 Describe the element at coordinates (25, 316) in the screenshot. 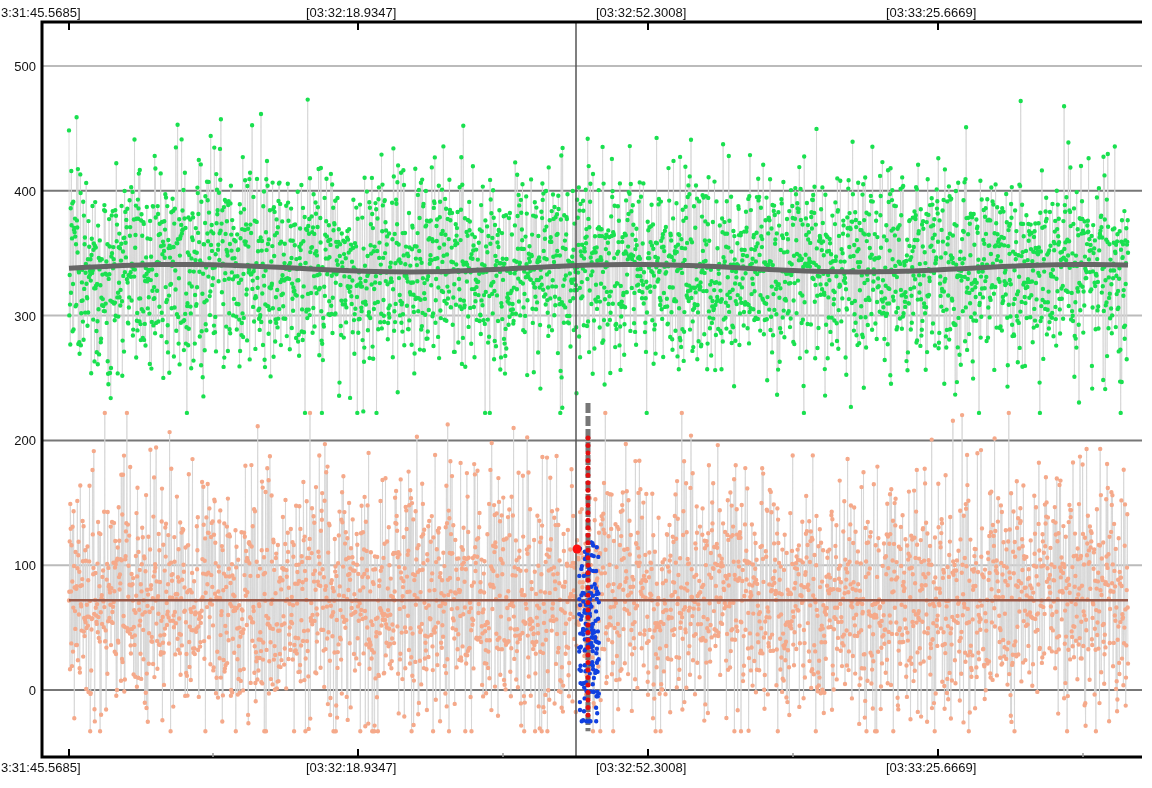

I see `axis-tick-label: 300` at that location.